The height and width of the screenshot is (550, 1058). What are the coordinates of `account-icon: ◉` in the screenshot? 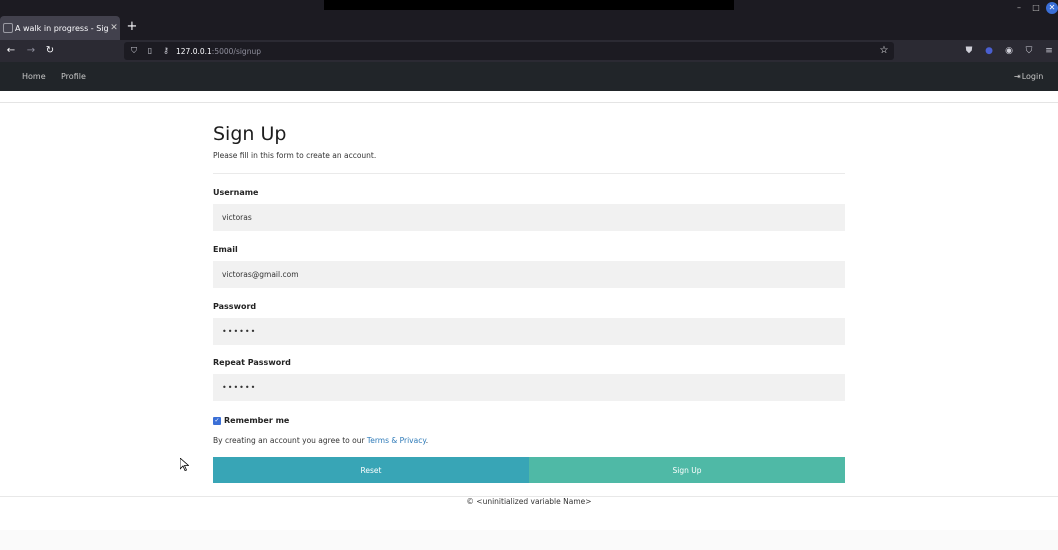 It's located at (1009, 51).